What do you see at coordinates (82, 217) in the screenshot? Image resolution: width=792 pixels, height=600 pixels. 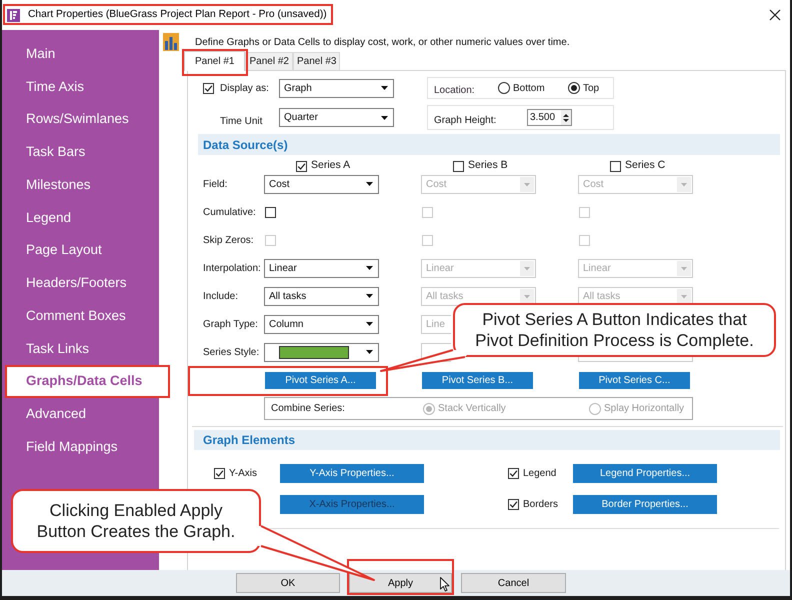 I see `sidebar-item: Legend` at bounding box center [82, 217].